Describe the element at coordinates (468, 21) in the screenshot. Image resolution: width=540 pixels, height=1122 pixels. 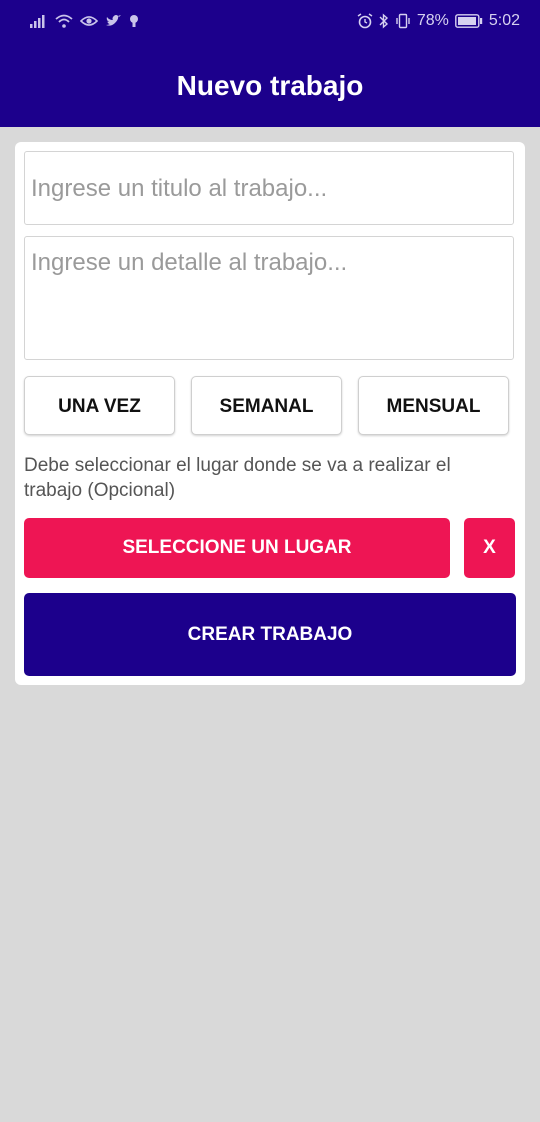
I see `battery-icon` at that location.